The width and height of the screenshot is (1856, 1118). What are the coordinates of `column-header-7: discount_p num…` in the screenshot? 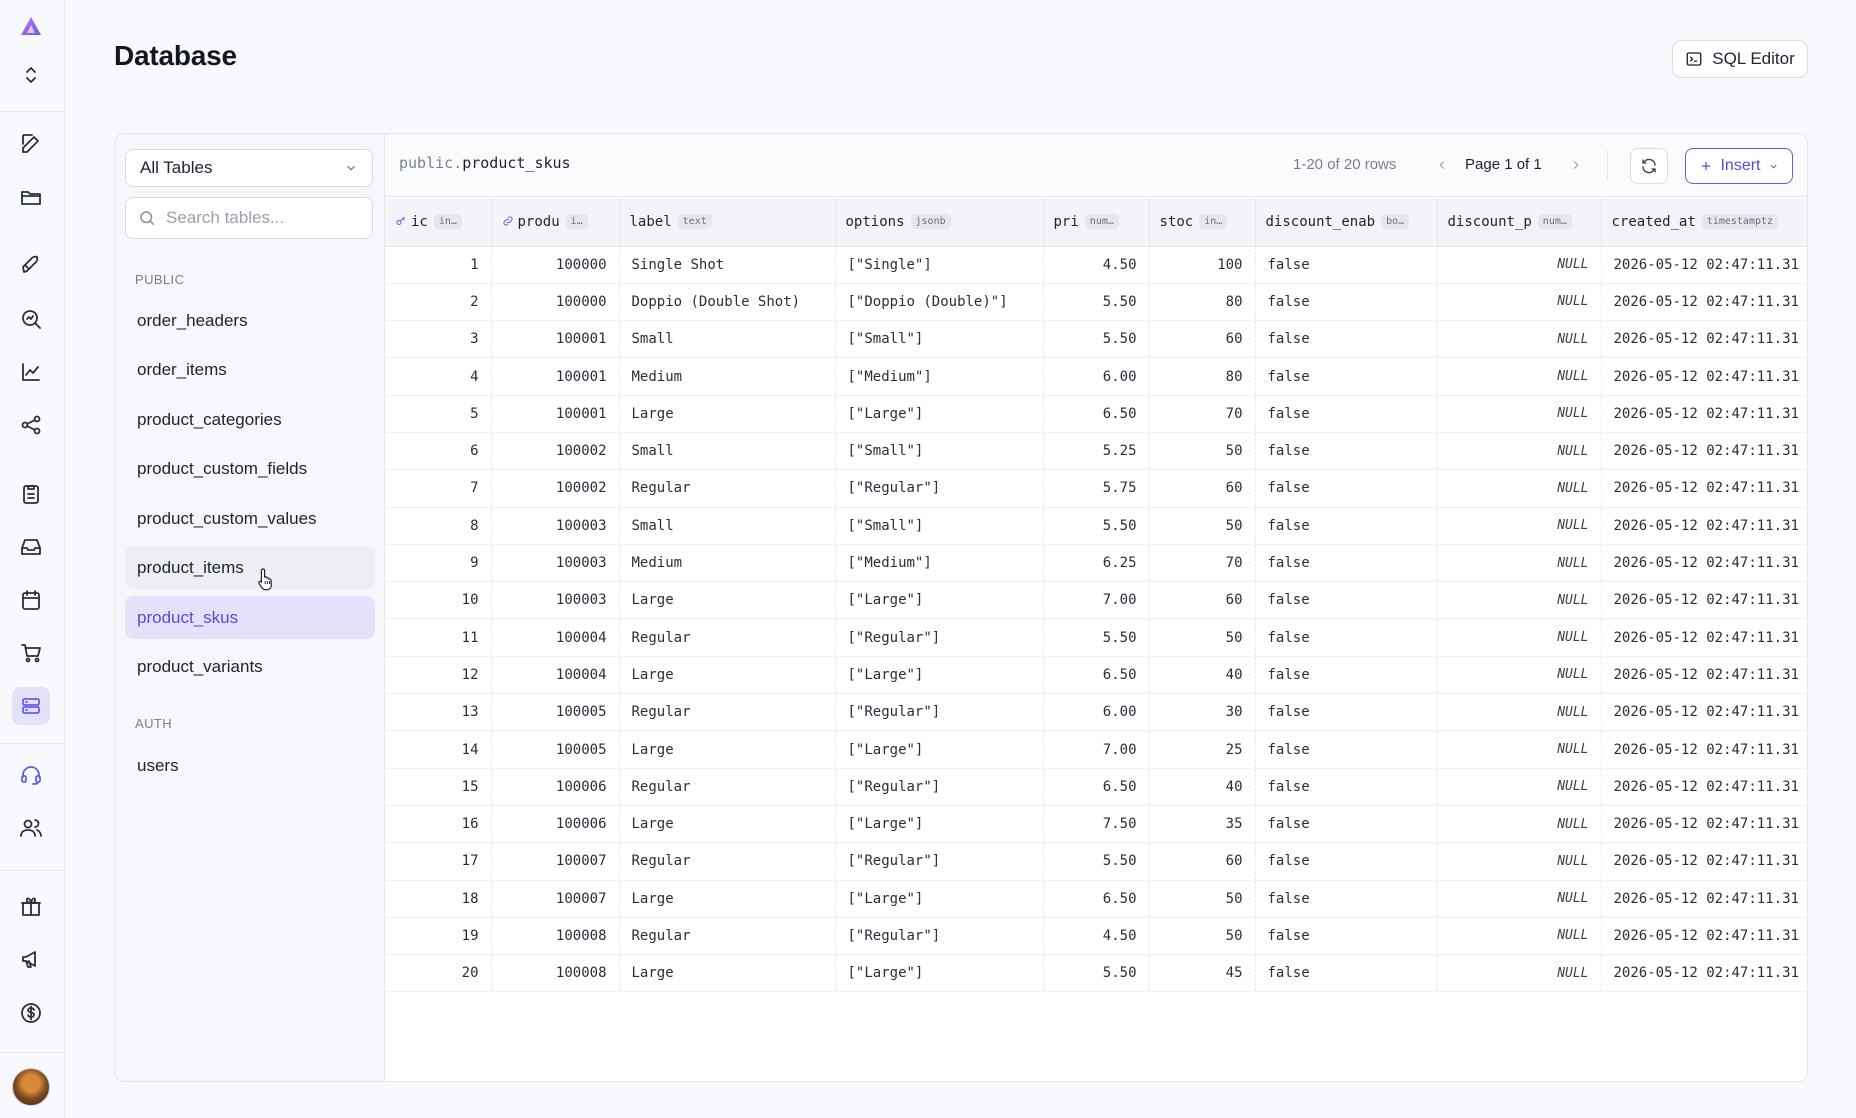 It's located at (1519, 222).